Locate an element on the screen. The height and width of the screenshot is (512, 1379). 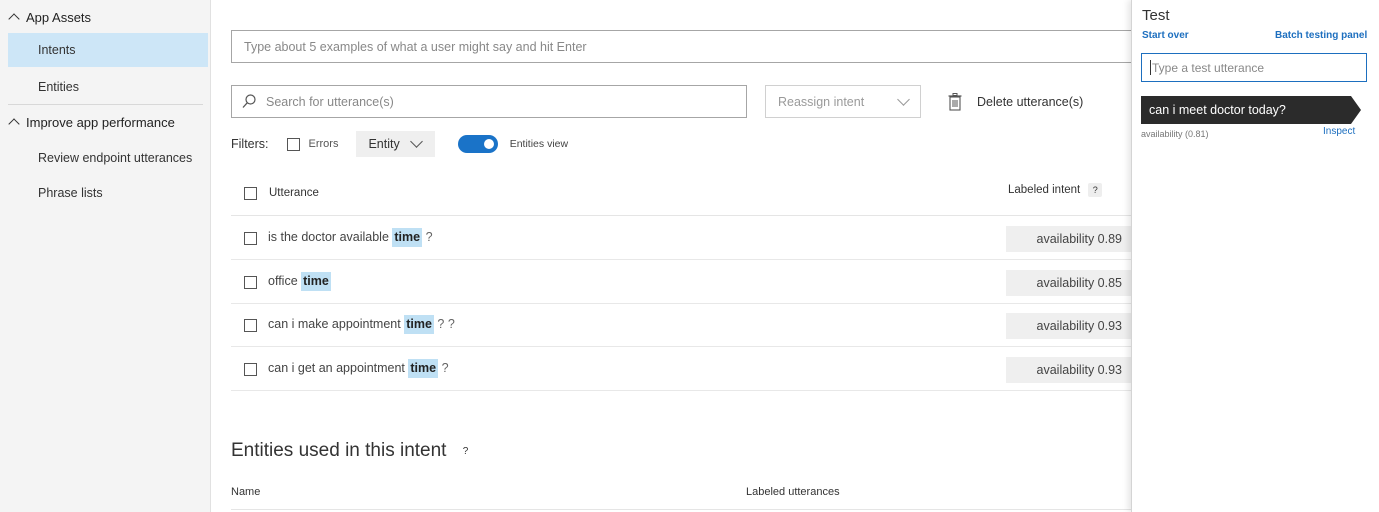
entities-section-title-label: Entities used in this intent is located at coordinates (339, 450).